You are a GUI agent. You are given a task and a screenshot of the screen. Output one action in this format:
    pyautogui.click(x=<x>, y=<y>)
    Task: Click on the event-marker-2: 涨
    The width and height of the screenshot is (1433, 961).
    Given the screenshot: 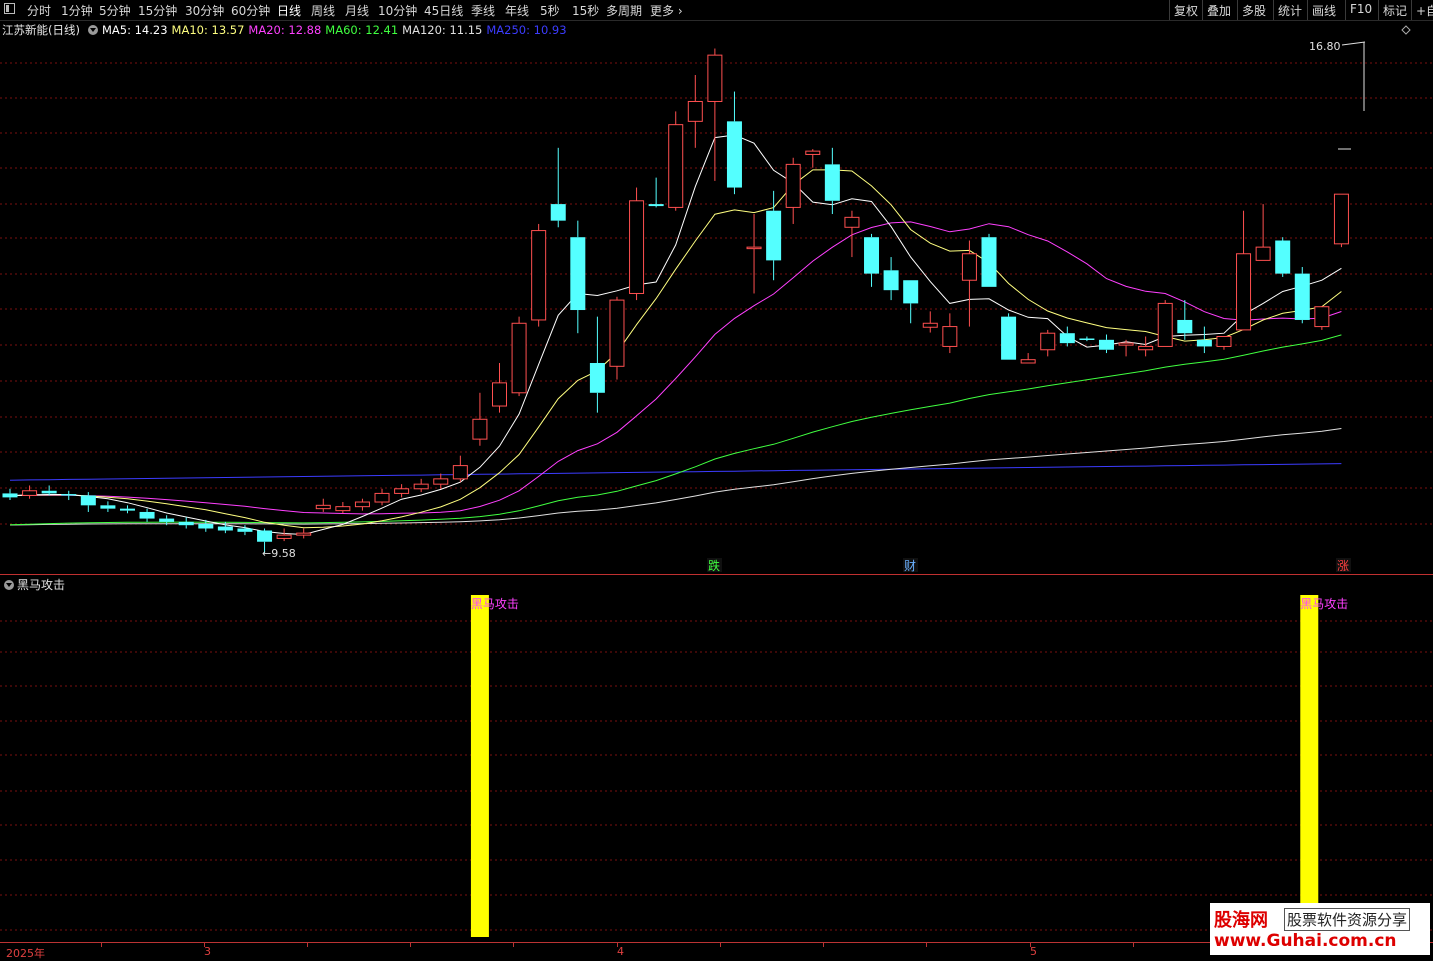 What is the action you would take?
    pyautogui.click(x=1343, y=565)
    